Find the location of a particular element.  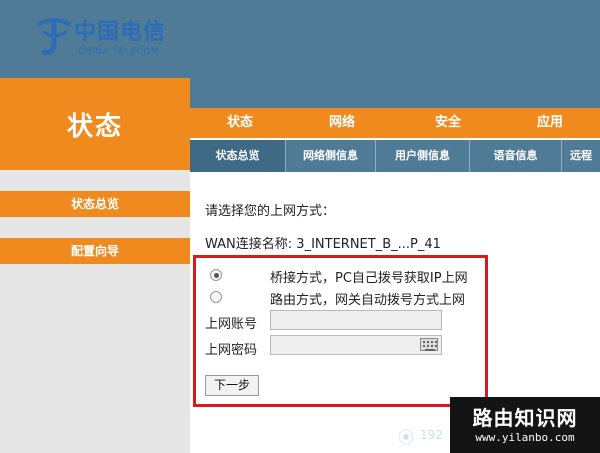

nav-tab-security: 安全 is located at coordinates (448, 123).